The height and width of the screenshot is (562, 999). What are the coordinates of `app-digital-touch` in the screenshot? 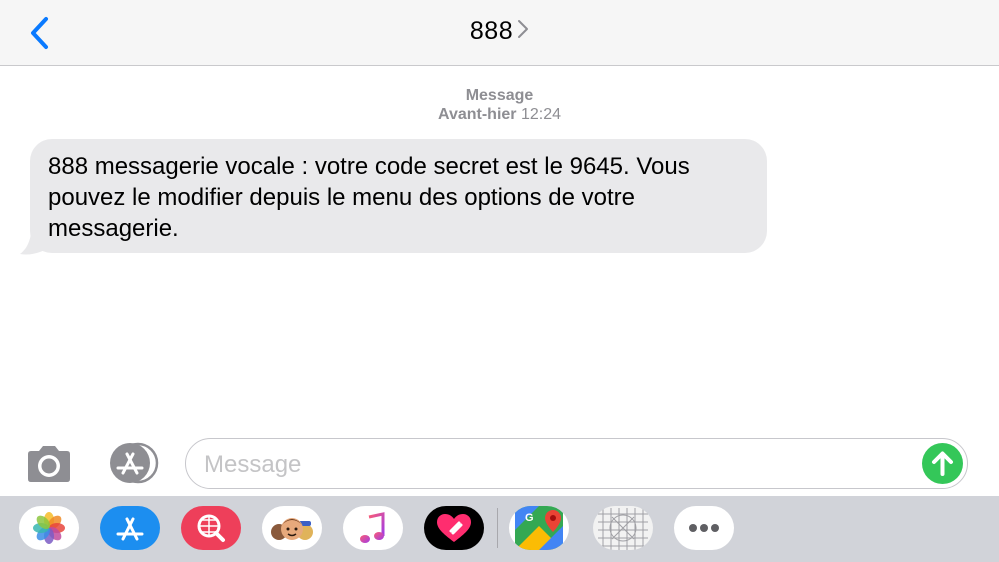 It's located at (454, 528).